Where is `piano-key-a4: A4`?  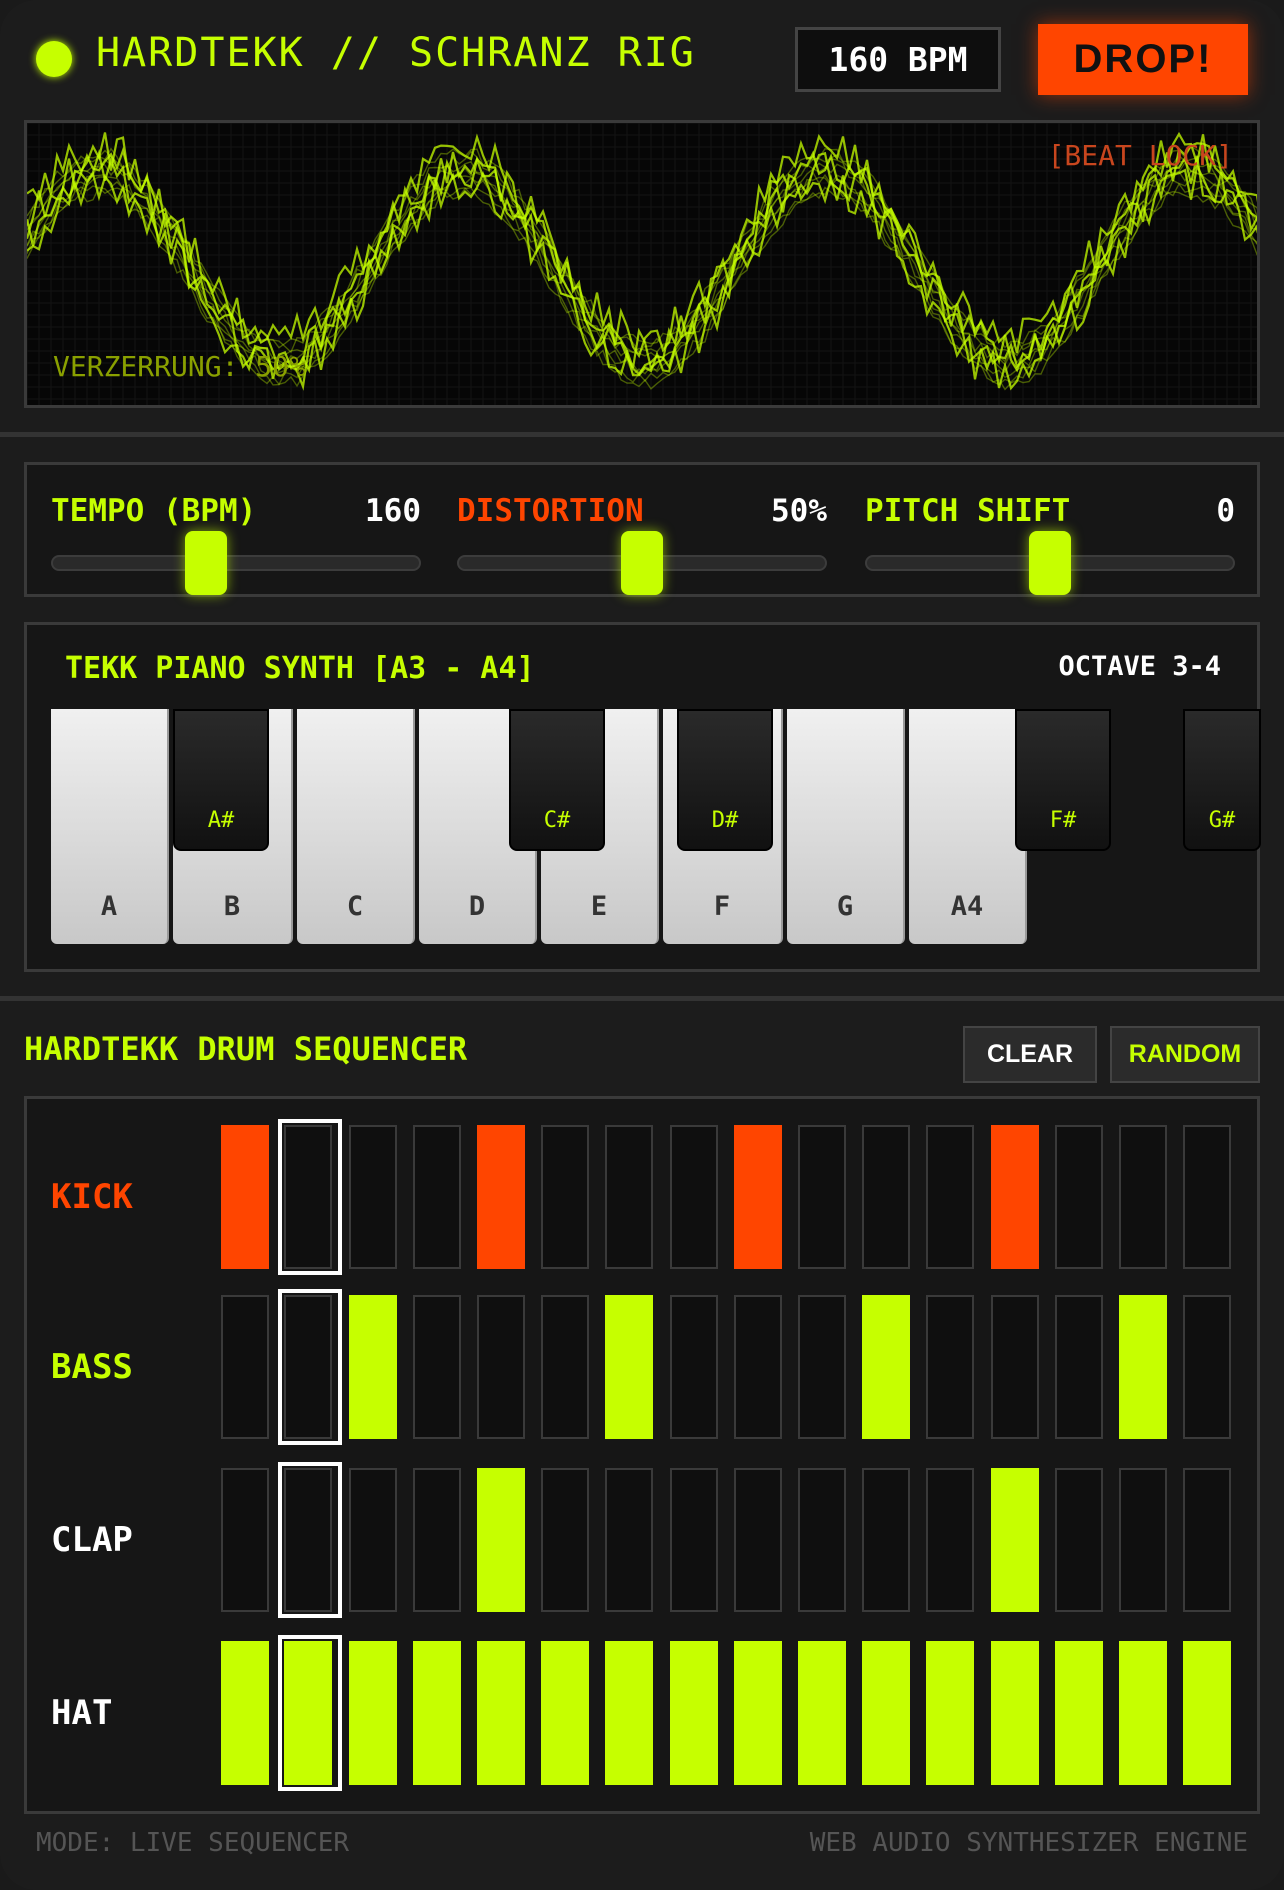
piano-key-a4: A4 is located at coordinates (968, 826).